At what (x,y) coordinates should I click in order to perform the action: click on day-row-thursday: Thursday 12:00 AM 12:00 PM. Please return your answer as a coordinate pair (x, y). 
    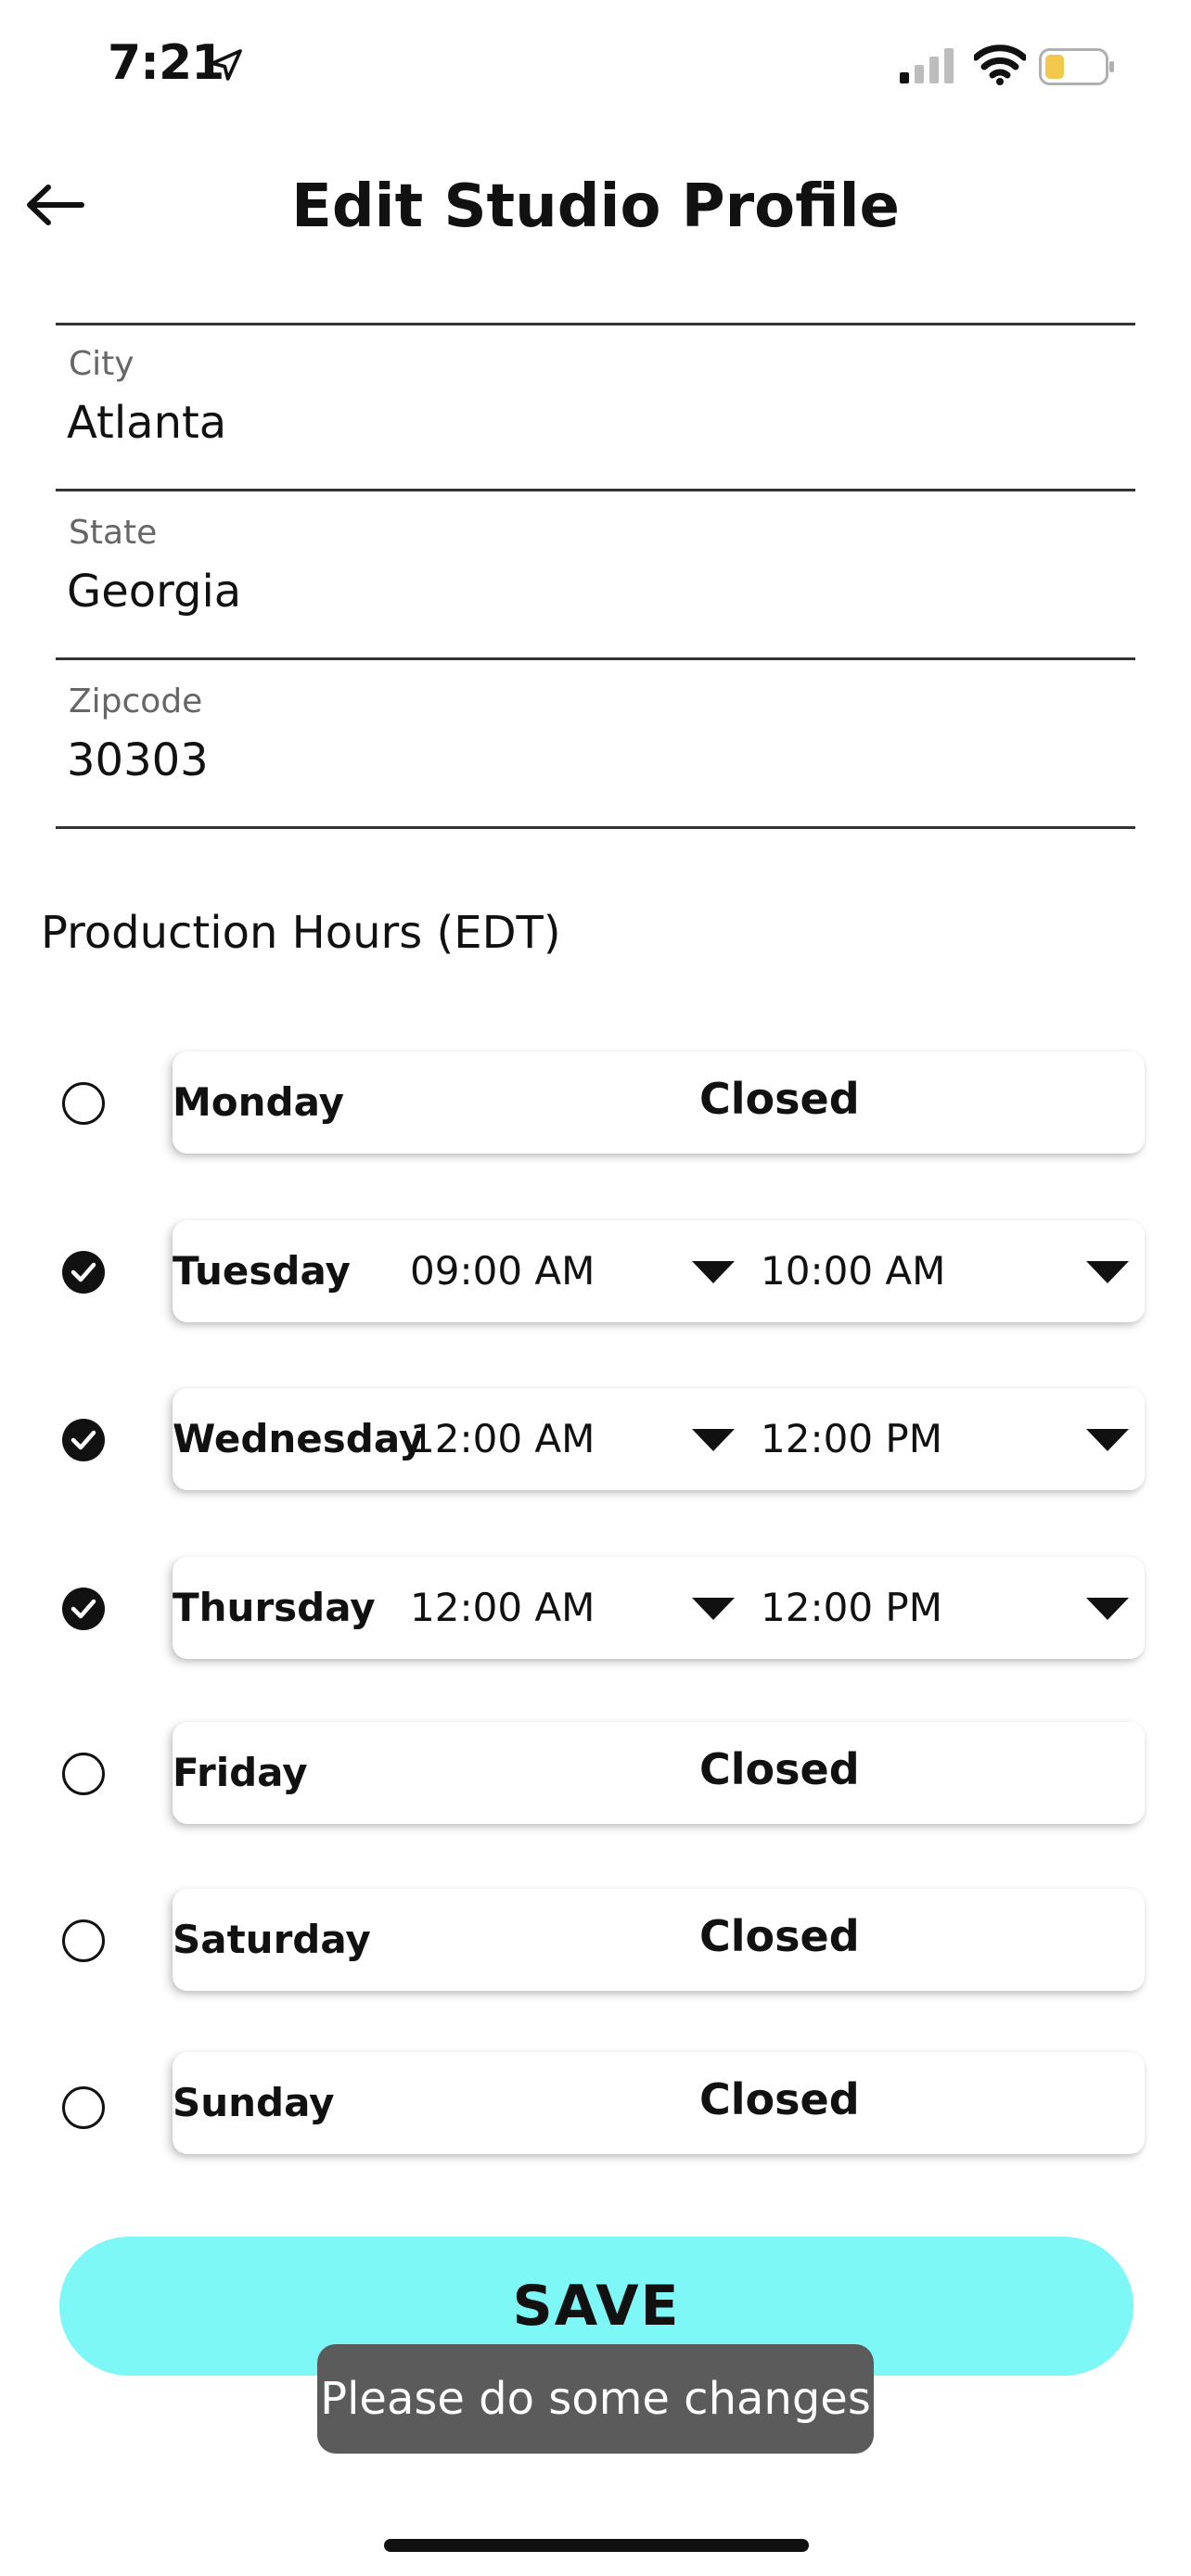
    Looking at the image, I should click on (595, 1608).